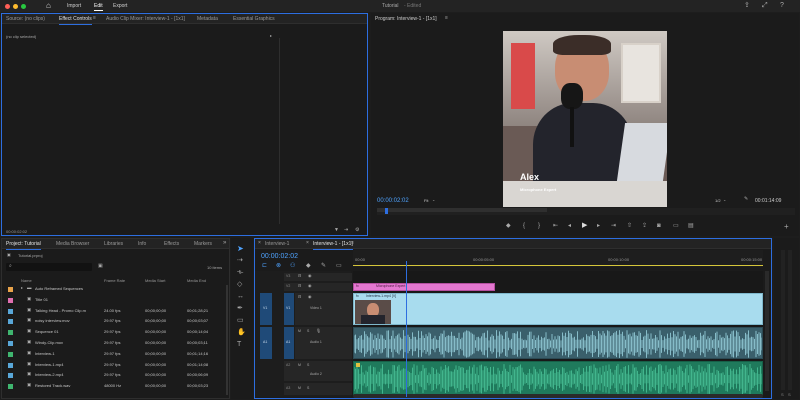 Image resolution: width=800 pixels, height=400 pixels. Describe the element at coordinates (114, 281) in the screenshot. I see `col-frame-rate: Frame Rate` at that location.